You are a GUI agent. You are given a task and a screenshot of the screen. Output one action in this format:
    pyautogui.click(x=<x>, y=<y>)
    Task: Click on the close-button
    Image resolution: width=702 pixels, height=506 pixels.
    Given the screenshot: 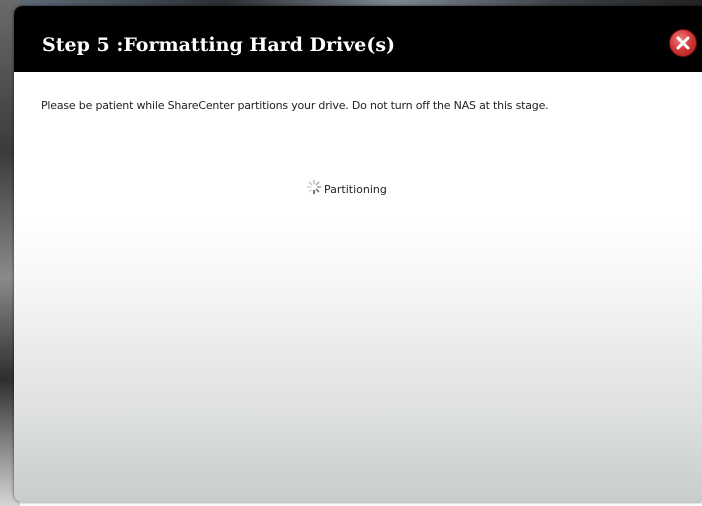 What is the action you would take?
    pyautogui.click(x=683, y=43)
    